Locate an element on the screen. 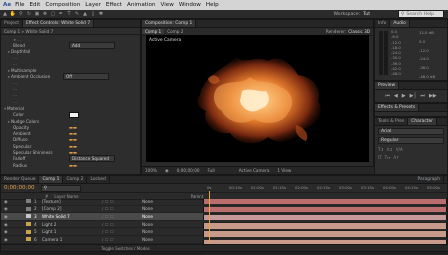 This screenshot has height=255, width=448. layer-row: ◉ 2 [Comp 2] ∕ ☐ ☐ None is located at coordinates (102, 210).